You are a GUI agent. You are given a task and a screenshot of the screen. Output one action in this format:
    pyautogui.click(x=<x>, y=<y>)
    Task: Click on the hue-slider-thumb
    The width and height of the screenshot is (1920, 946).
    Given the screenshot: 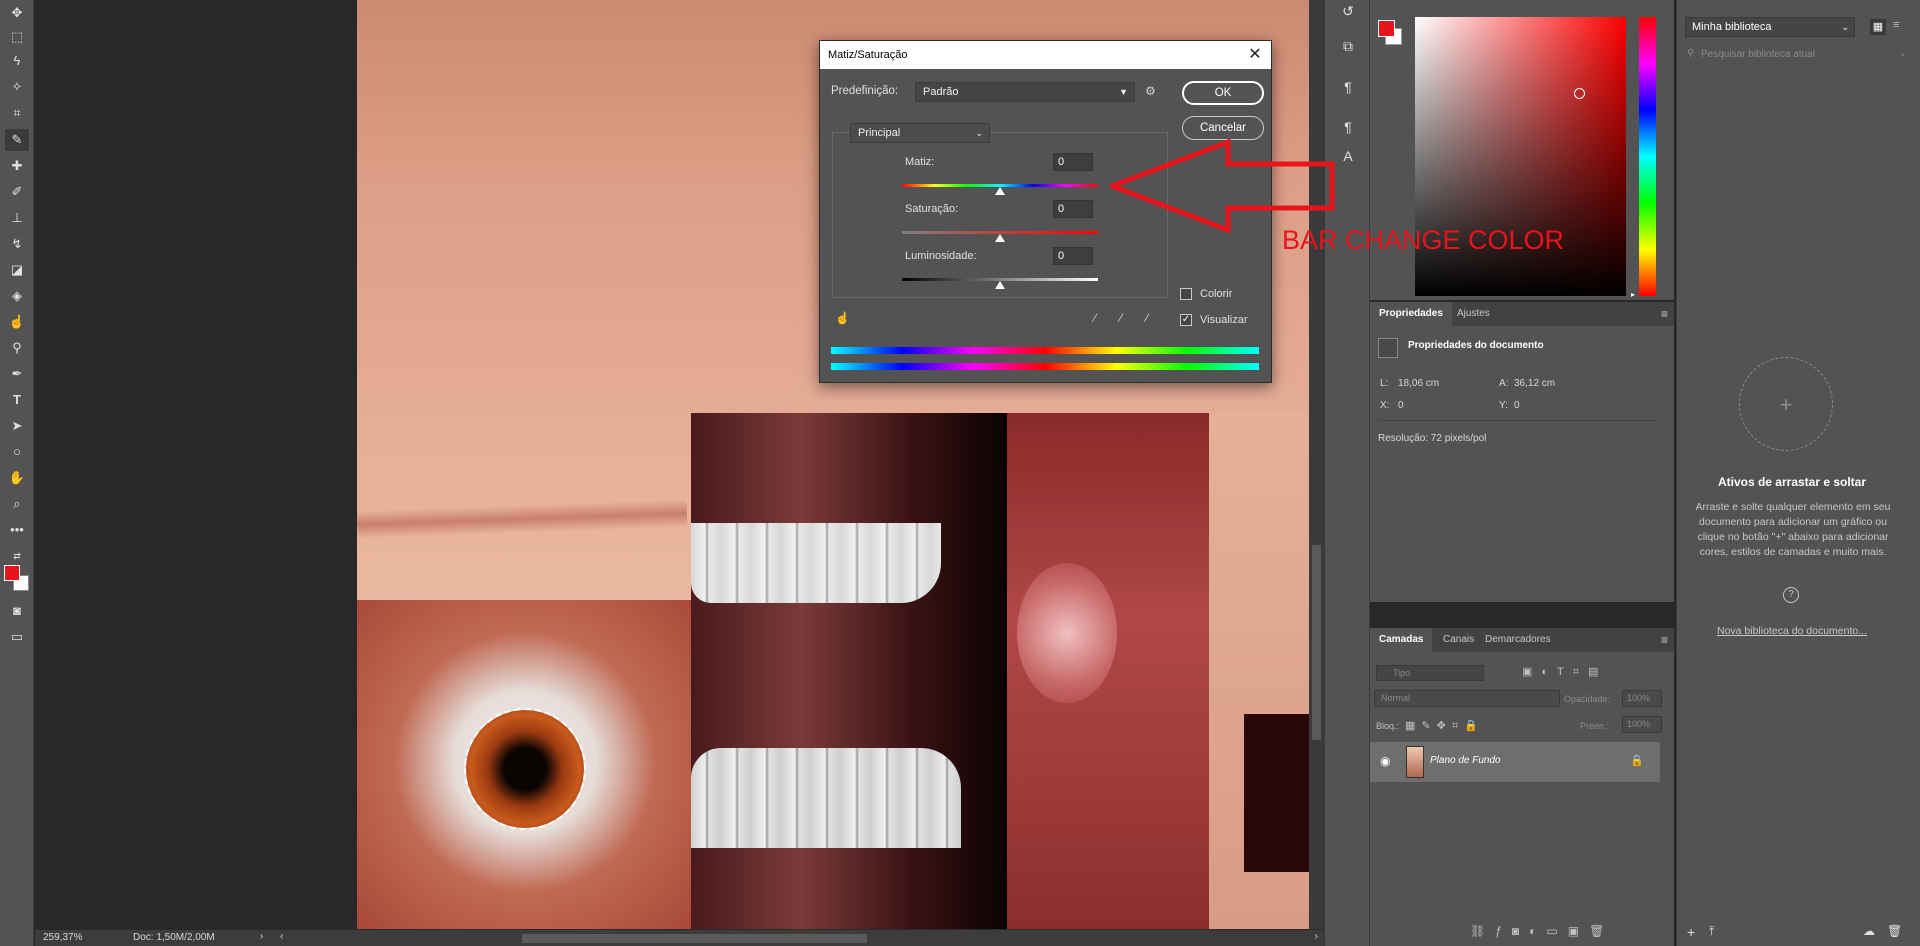 What is the action you would take?
    pyautogui.click(x=1000, y=191)
    